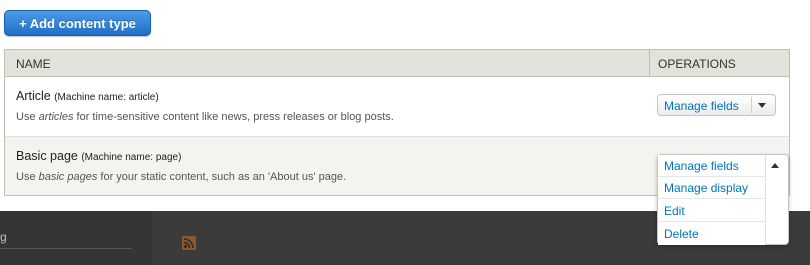  What do you see at coordinates (33, 64) in the screenshot?
I see `column-header-name: NAME` at bounding box center [33, 64].